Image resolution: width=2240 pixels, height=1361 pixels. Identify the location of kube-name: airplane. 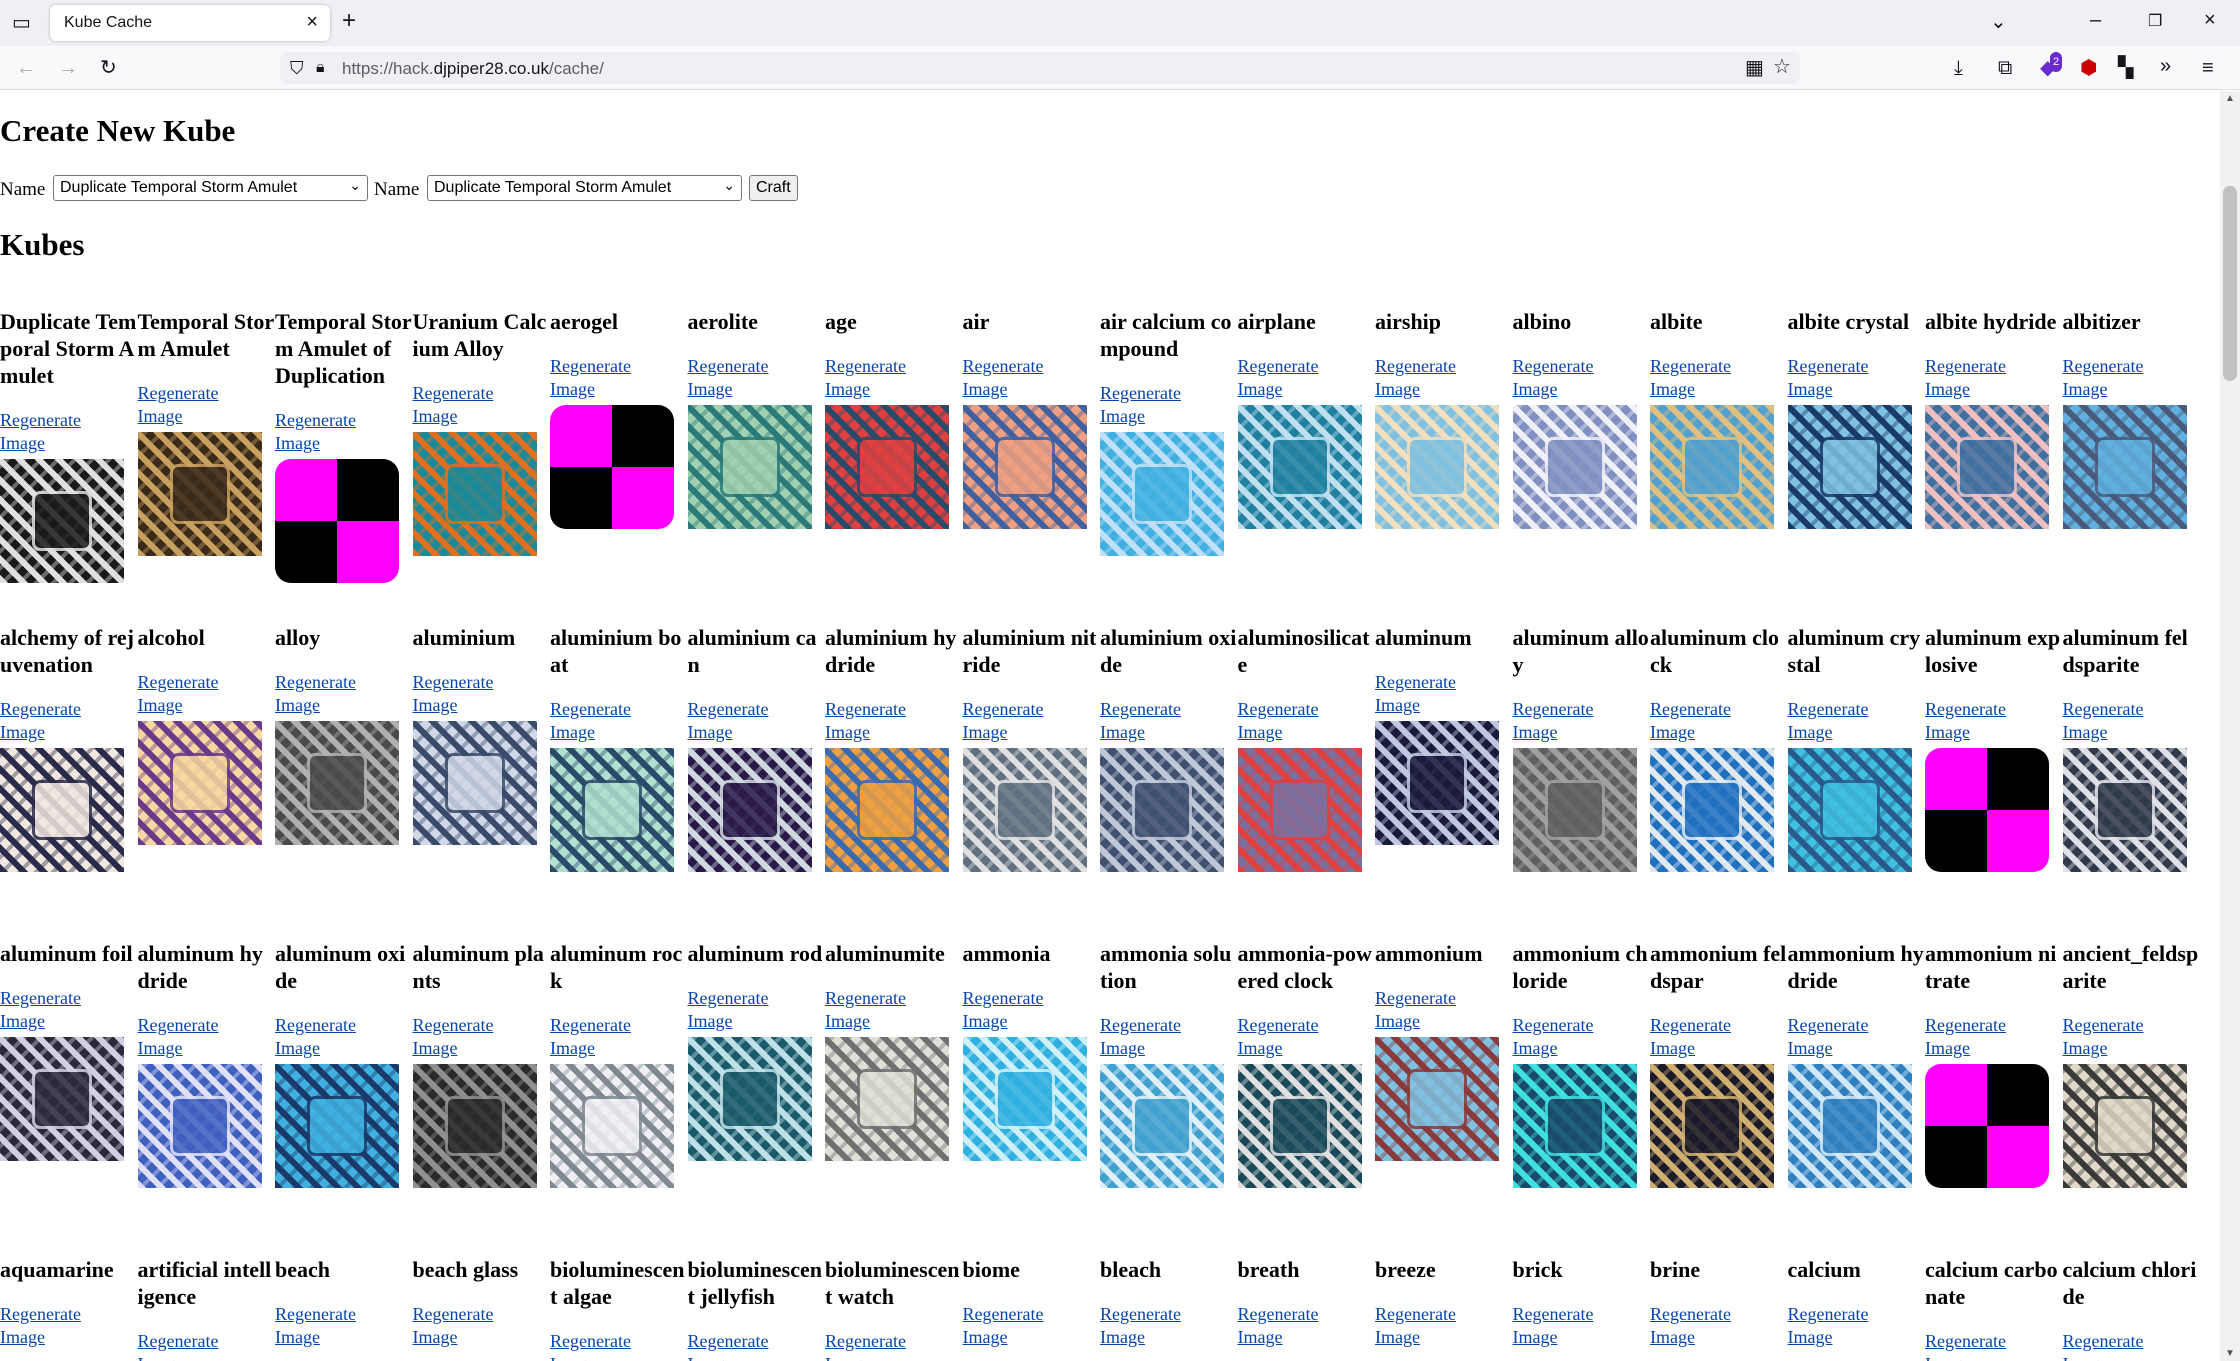
(1276, 321).